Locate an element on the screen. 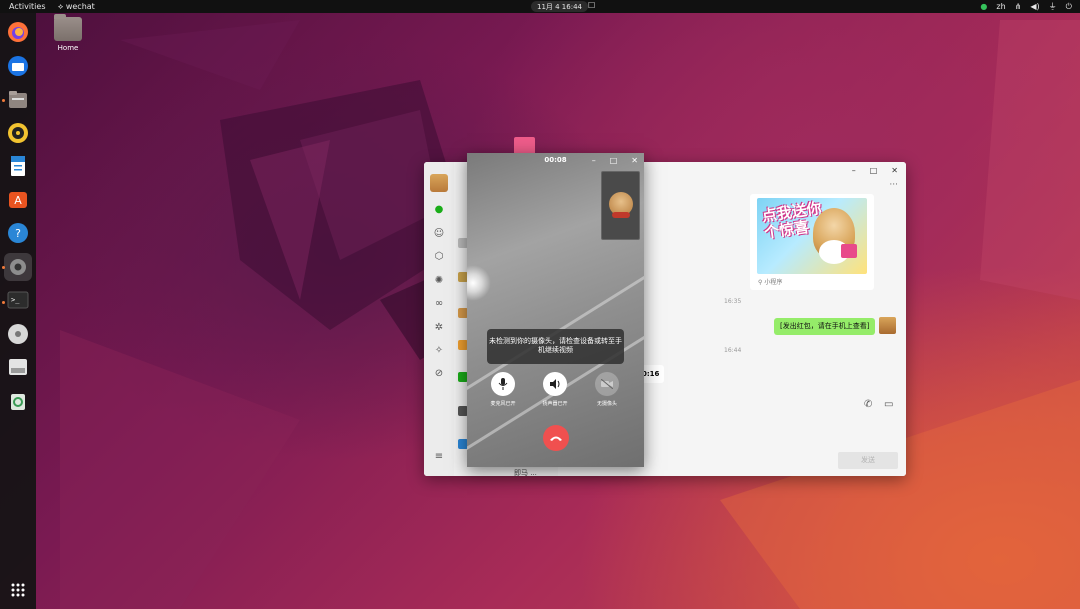 The image size is (1080, 609). message-time: 16:35 is located at coordinates (733, 301).